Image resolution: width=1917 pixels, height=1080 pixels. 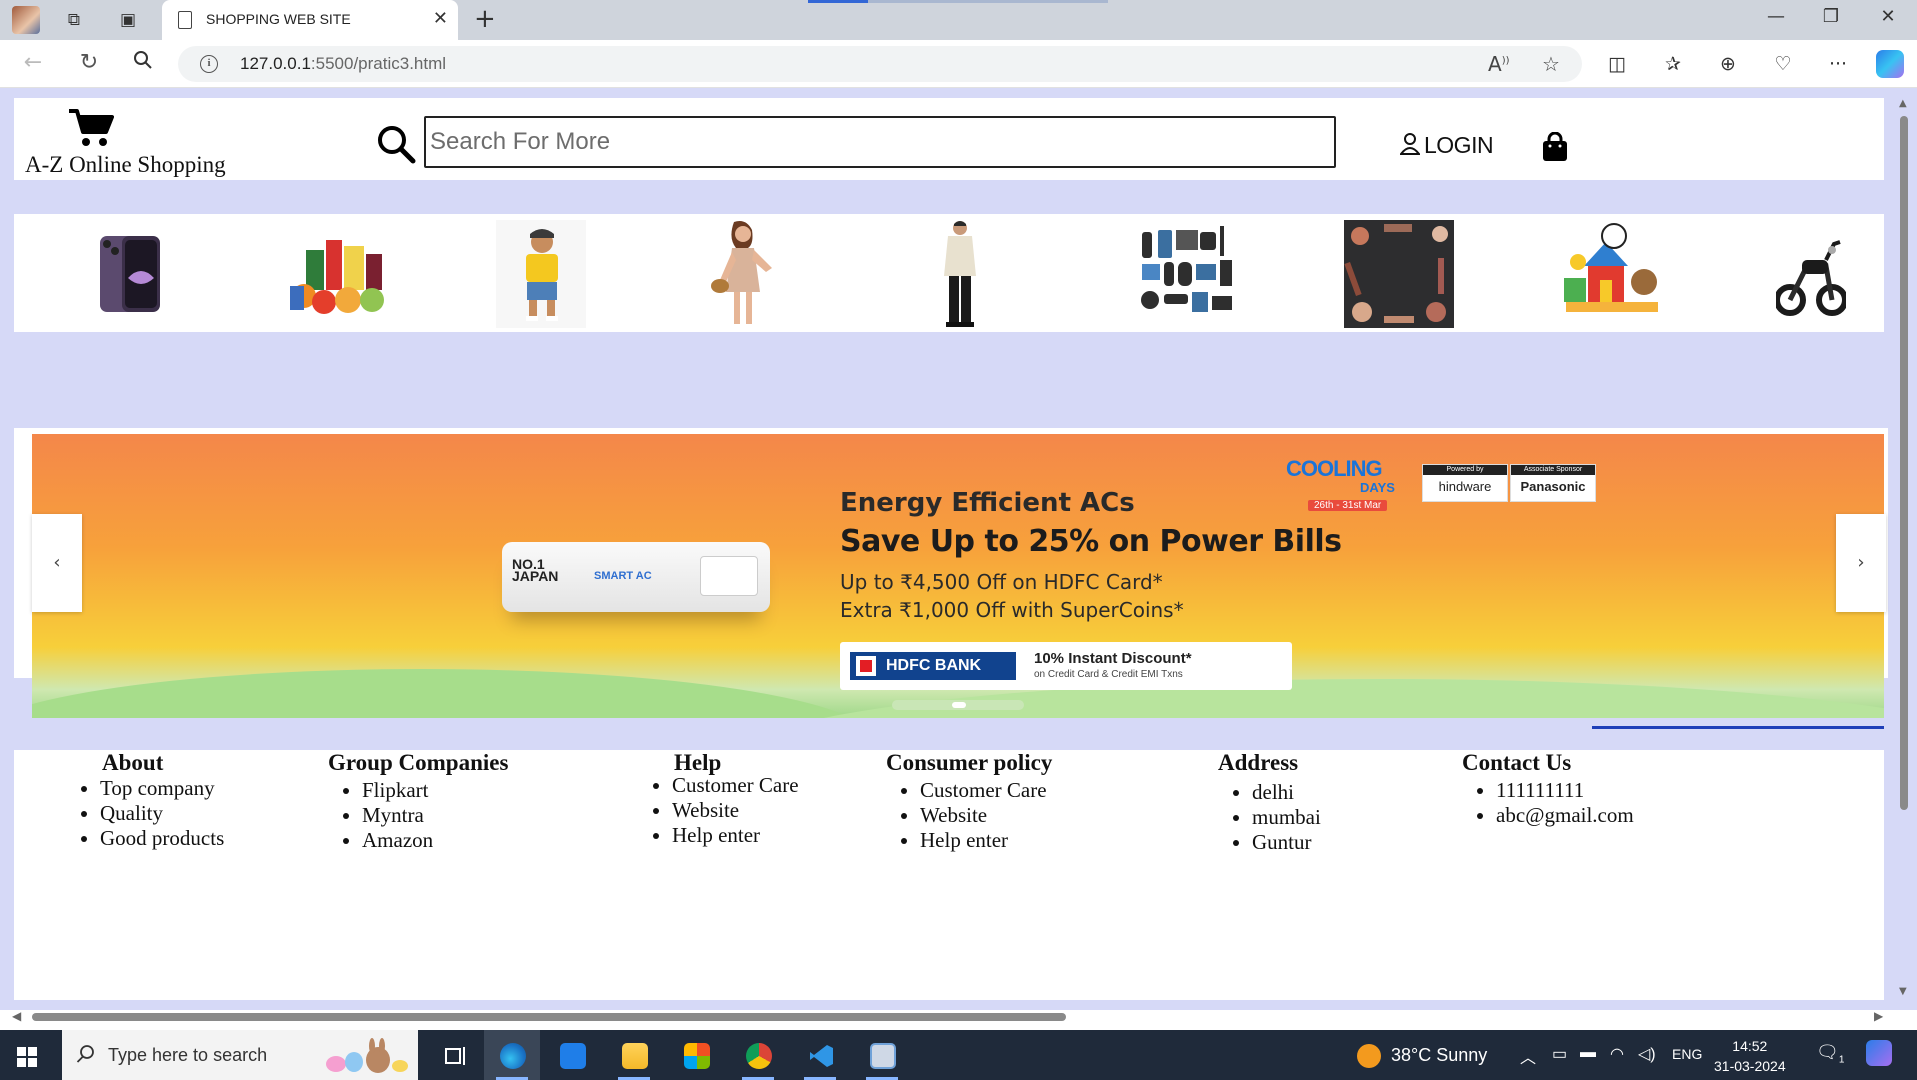 What do you see at coordinates (1286, 817) in the screenshot?
I see `footer-link: mumbai` at bounding box center [1286, 817].